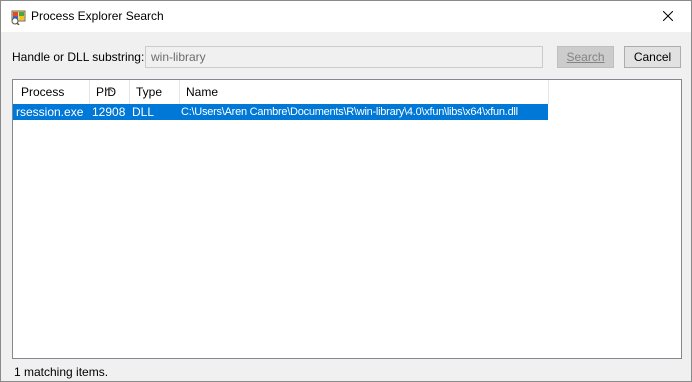 This screenshot has height=382, width=692. I want to click on column-header-type: Type, so click(155, 92).